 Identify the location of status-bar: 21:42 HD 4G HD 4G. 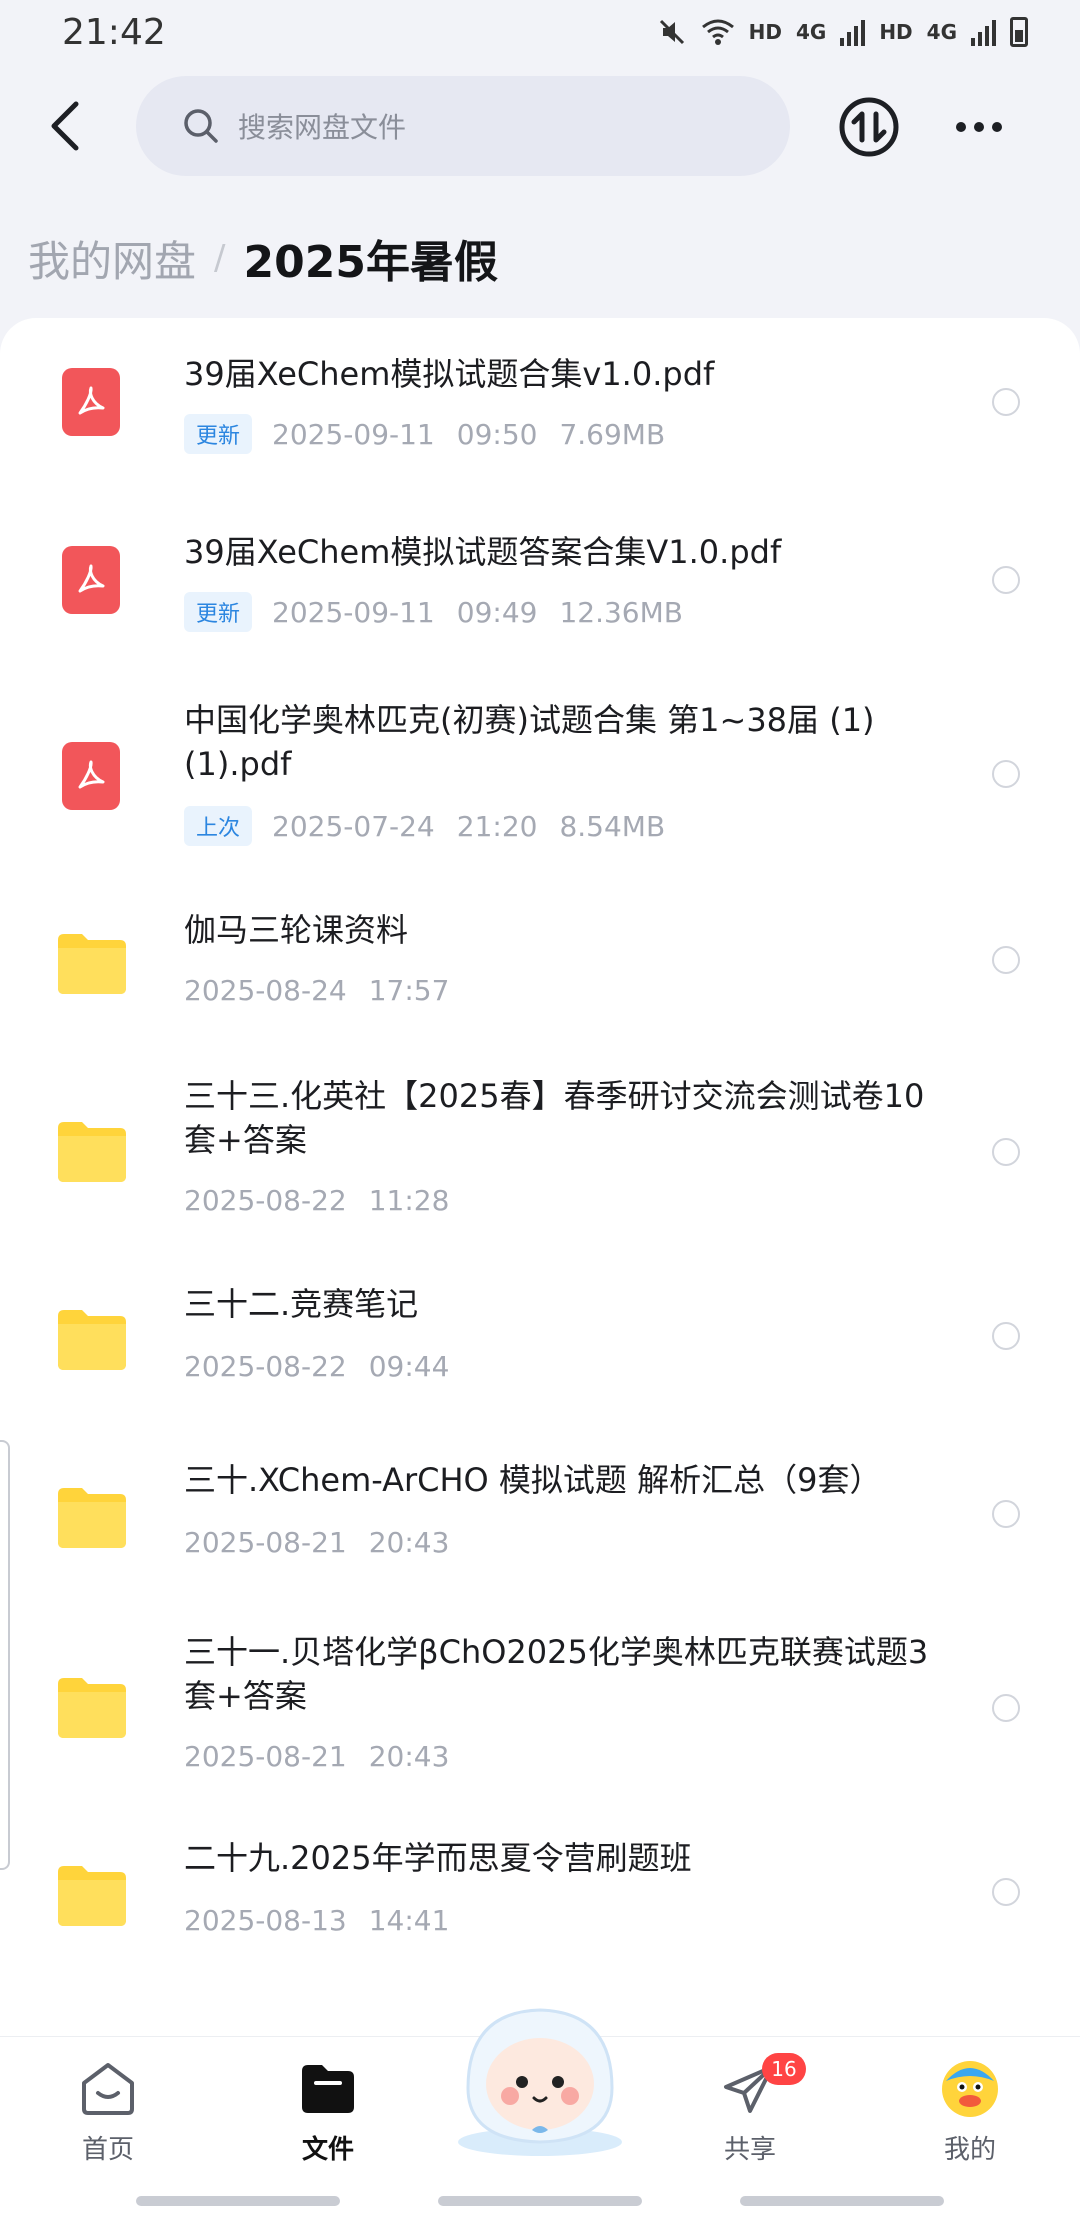
(540, 32).